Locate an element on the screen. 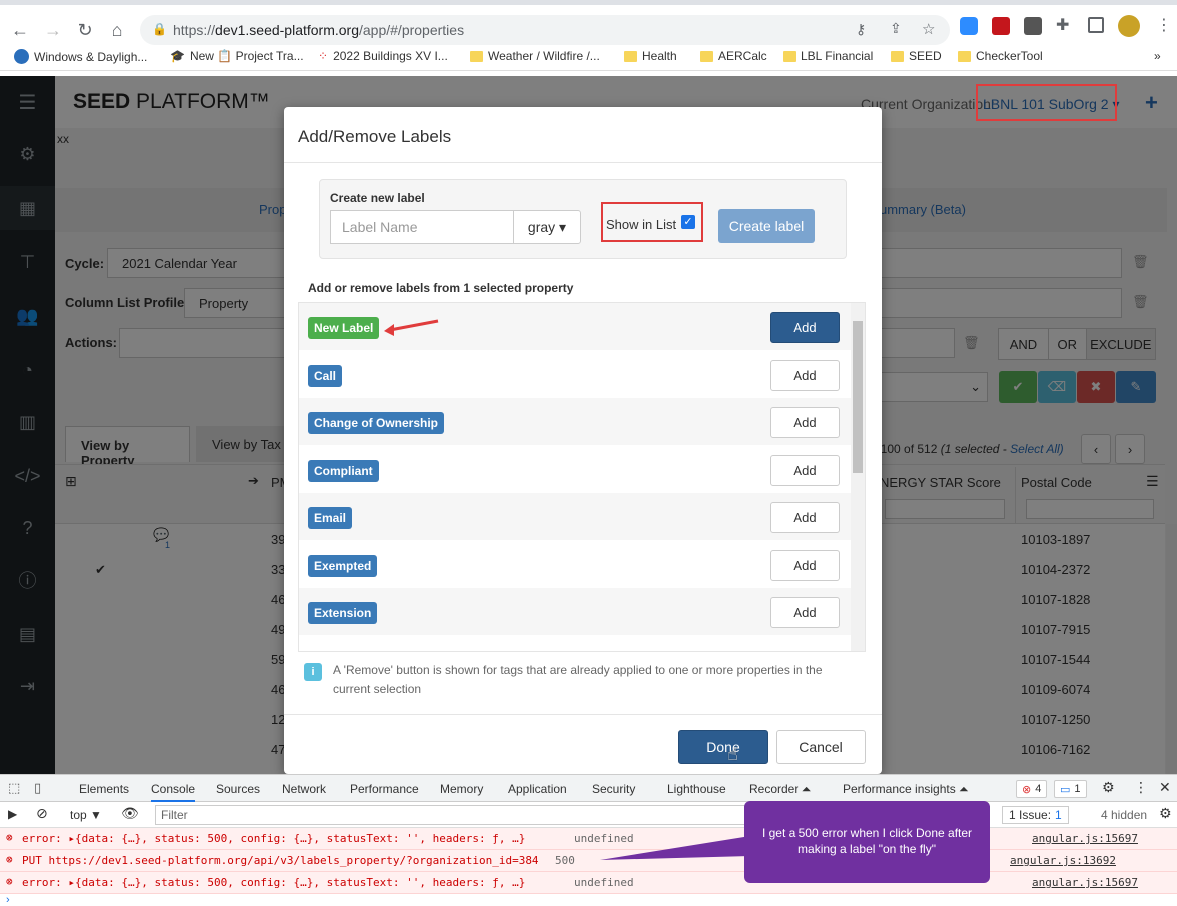 The image size is (1177, 906). profile-avatar is located at coordinates (1129, 26).